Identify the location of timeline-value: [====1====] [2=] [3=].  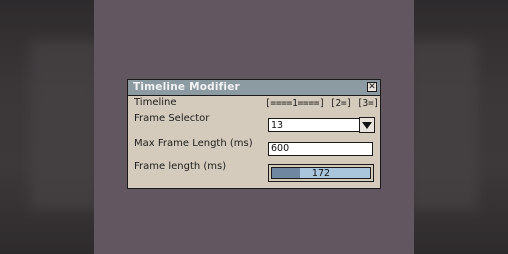
(322, 103).